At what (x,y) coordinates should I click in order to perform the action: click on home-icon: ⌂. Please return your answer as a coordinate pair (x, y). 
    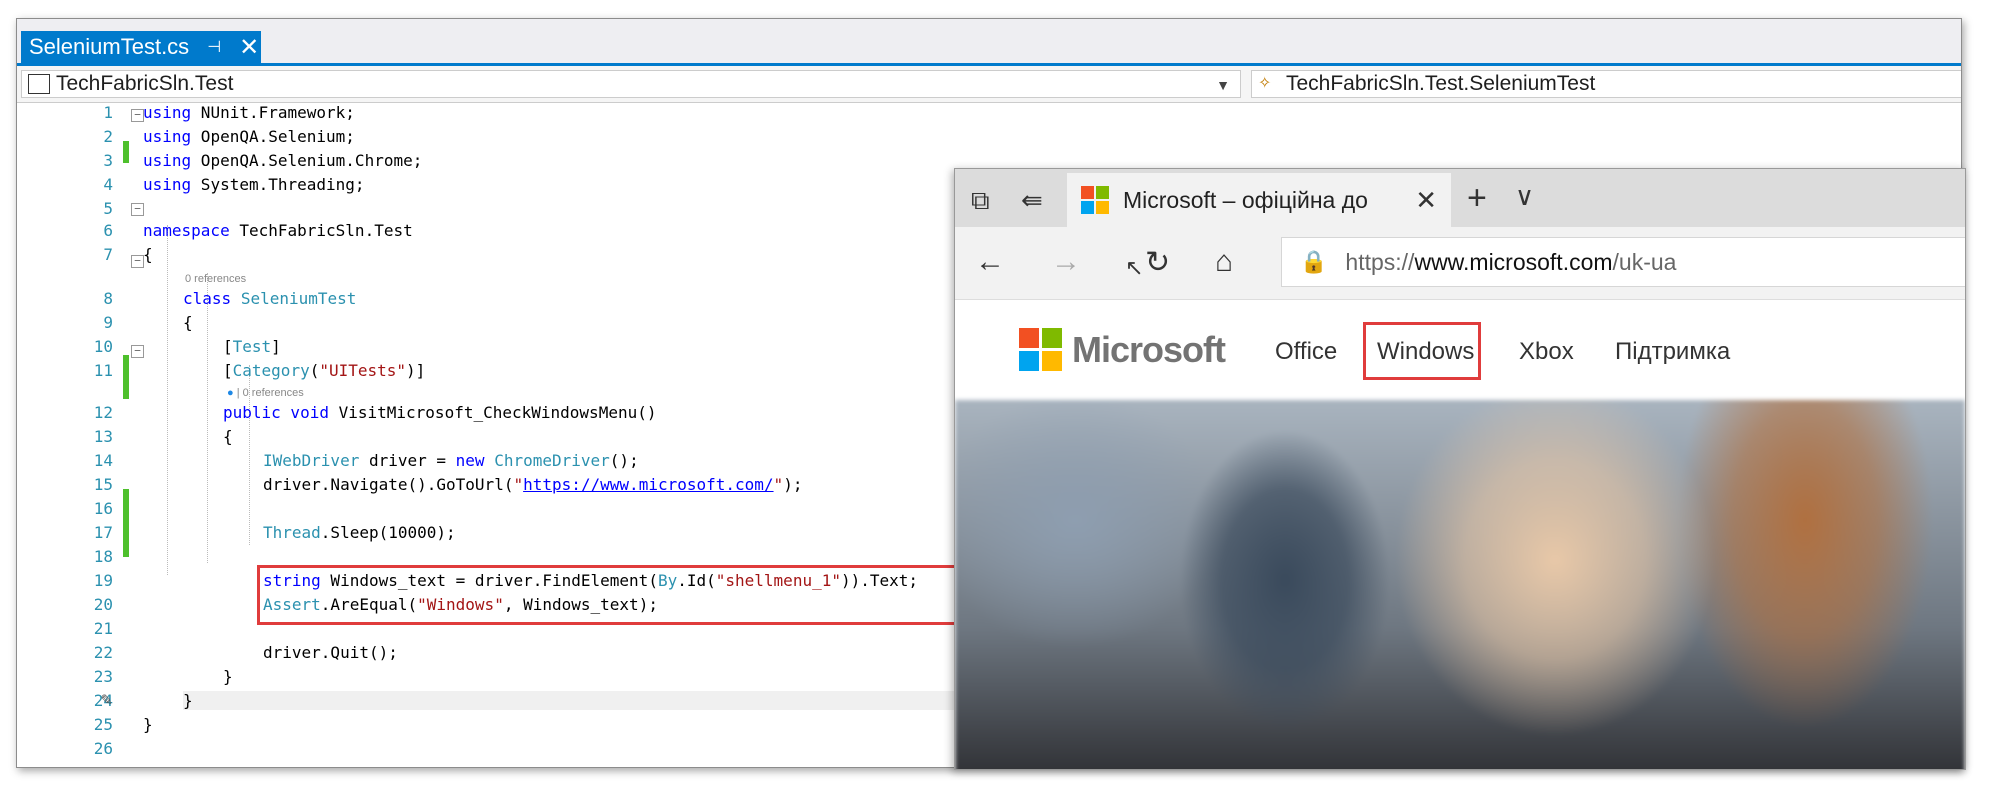
    Looking at the image, I should click on (1224, 262).